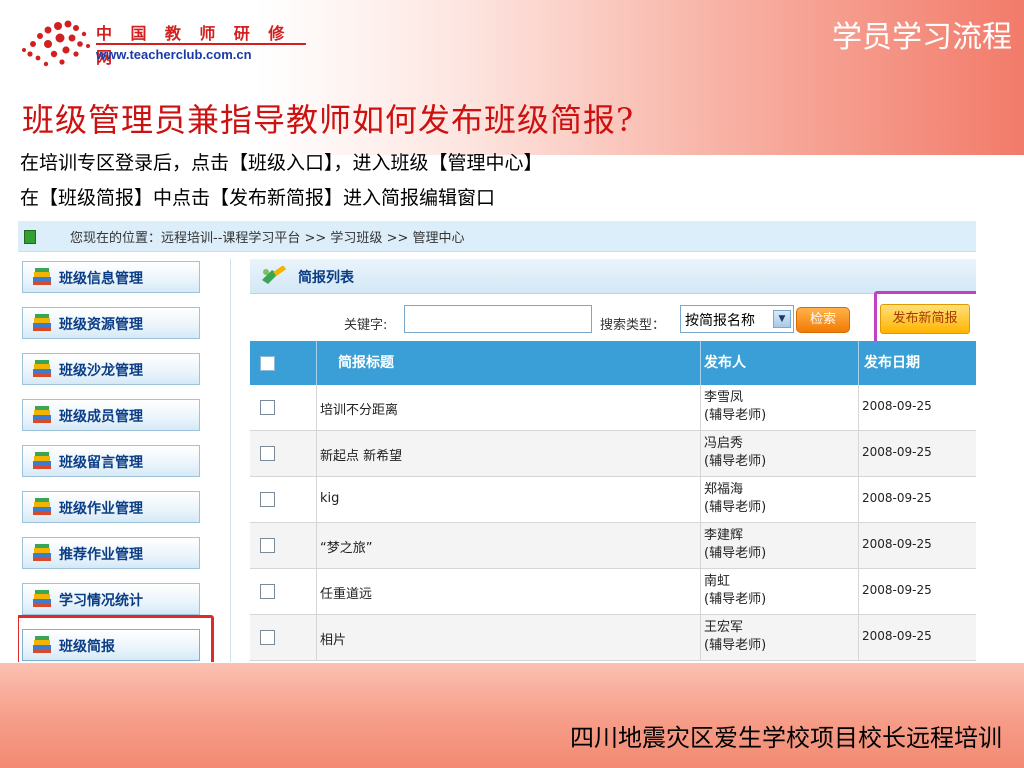 The width and height of the screenshot is (1024, 768). What do you see at coordinates (230, 460) in the screenshot?
I see `column-divider` at bounding box center [230, 460].